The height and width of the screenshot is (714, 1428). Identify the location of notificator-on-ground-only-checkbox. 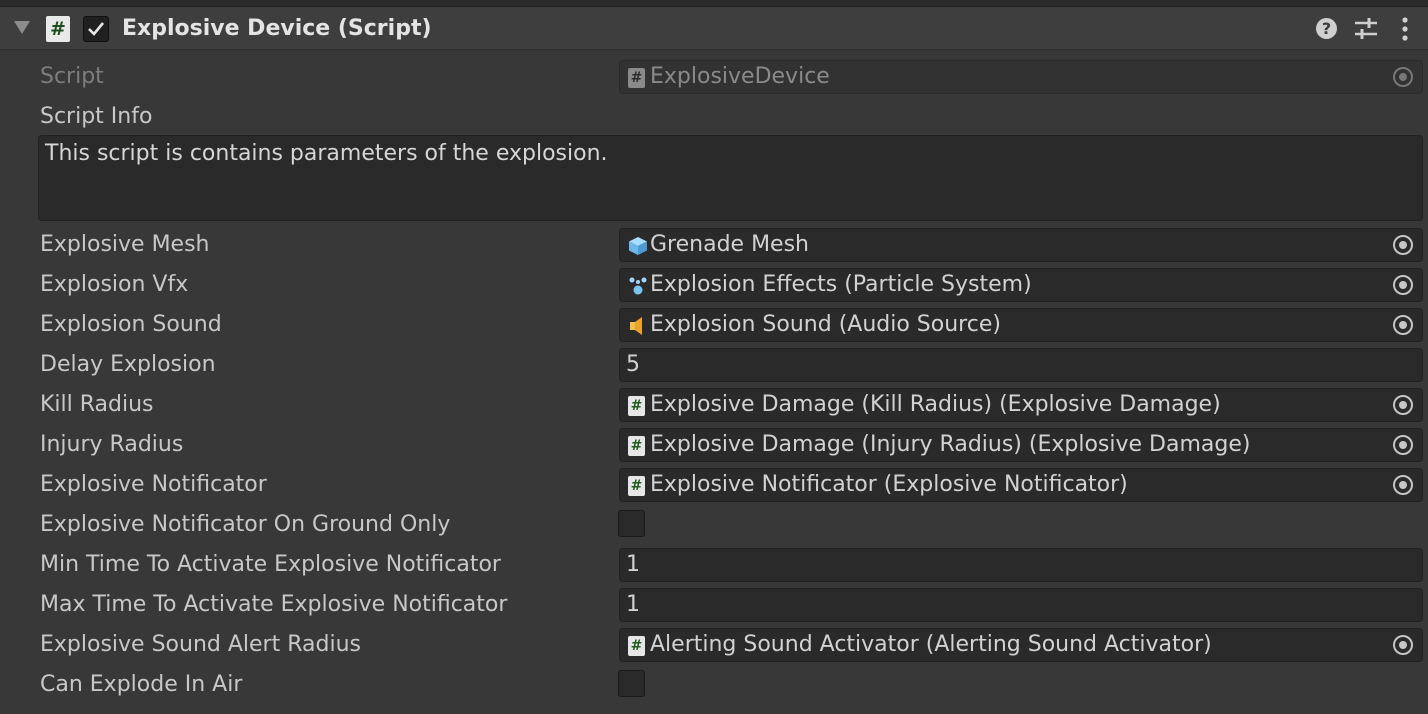
(631, 523).